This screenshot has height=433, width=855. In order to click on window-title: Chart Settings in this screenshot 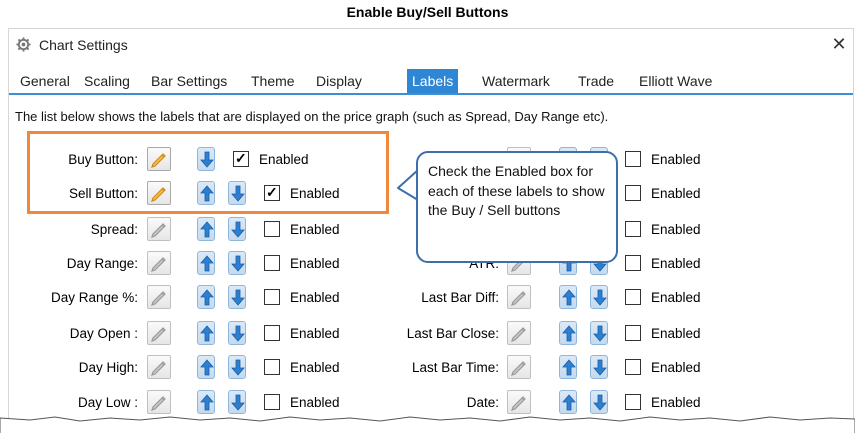, I will do `click(83, 45)`.